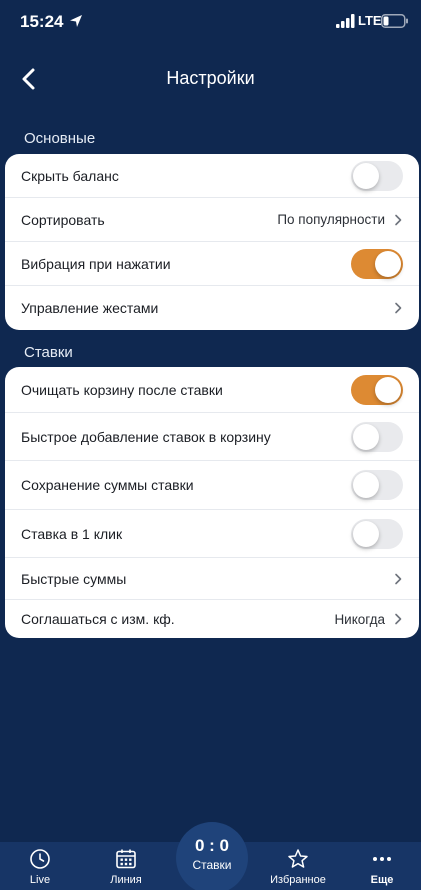 The width and height of the screenshot is (421, 890). What do you see at coordinates (126, 859) in the screenshot?
I see `calendar-icon` at bounding box center [126, 859].